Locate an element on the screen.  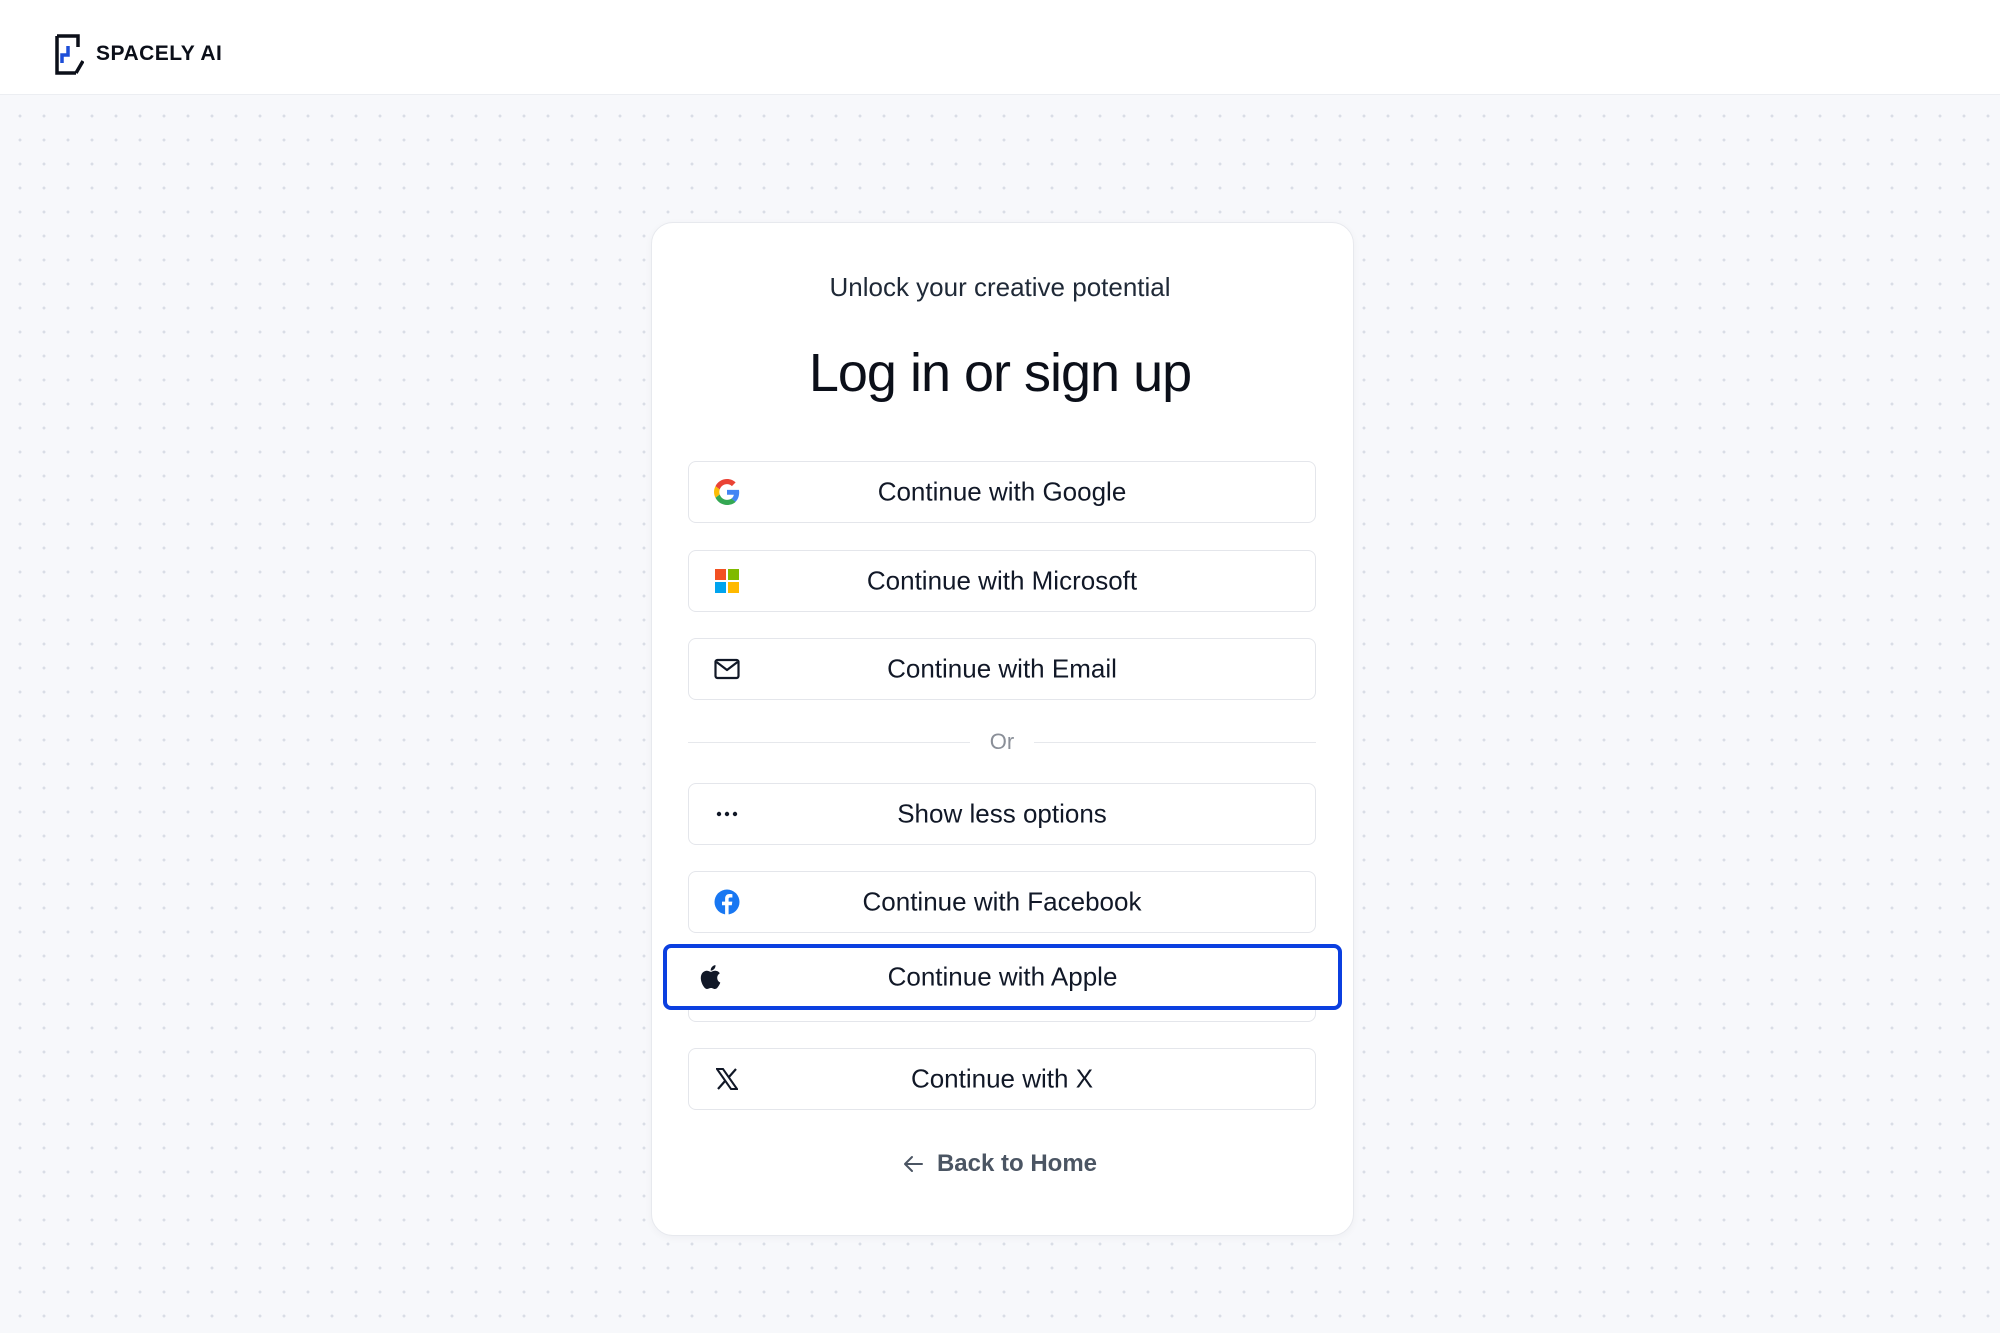
card-title: Log in or sign up is located at coordinates (1000, 373).